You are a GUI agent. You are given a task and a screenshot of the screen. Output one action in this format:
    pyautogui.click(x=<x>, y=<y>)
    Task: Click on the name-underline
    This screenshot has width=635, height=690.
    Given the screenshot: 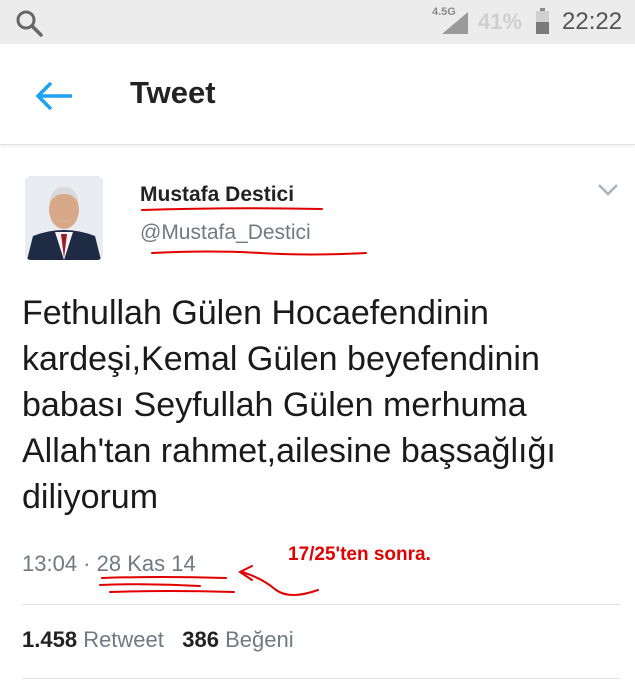 What is the action you would take?
    pyautogui.click(x=232, y=209)
    